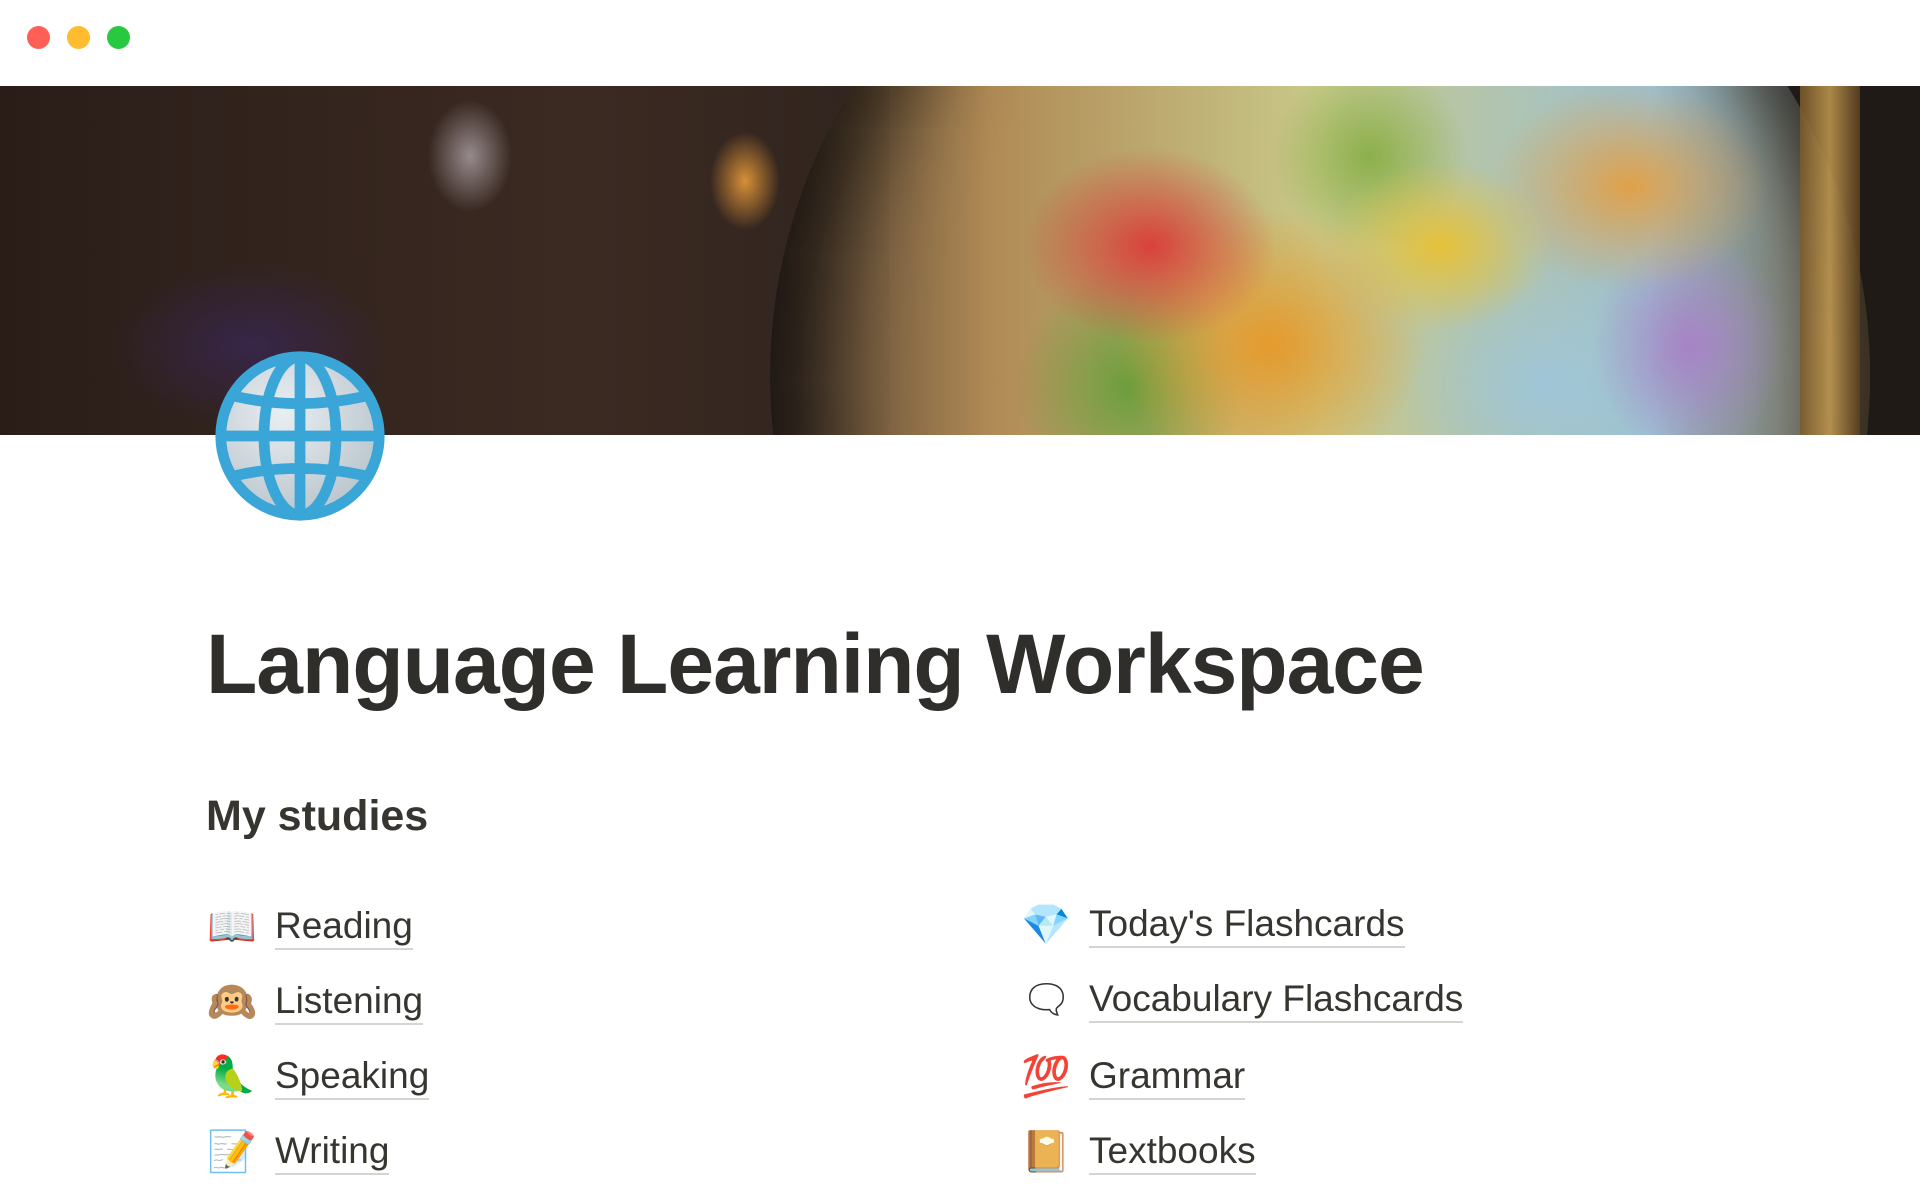 The height and width of the screenshot is (1200, 1920). Describe the element at coordinates (232, 1002) in the screenshot. I see `hear-no-evil-monkey-icon: 🙉` at that location.